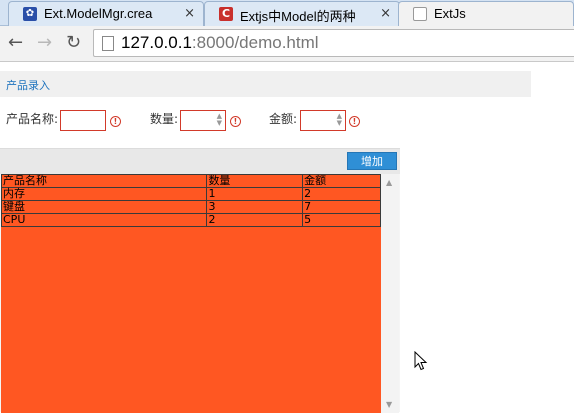  Describe the element at coordinates (298, 16) in the screenshot. I see `tab-title: Extjs中Model的两种` at that location.